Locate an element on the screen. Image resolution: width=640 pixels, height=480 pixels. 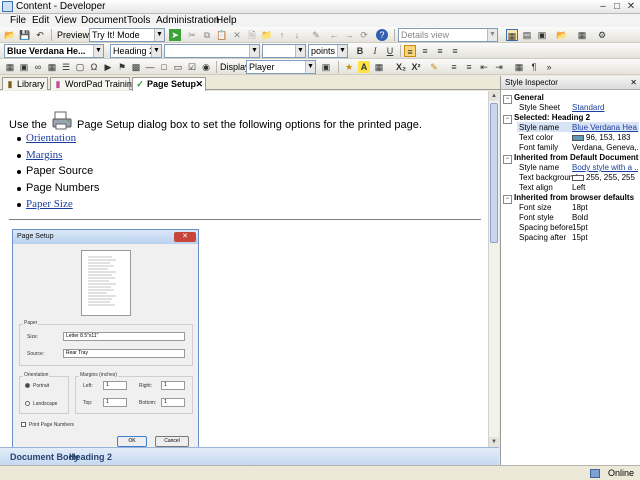
underline-button: U is located at coordinates (390, 51).